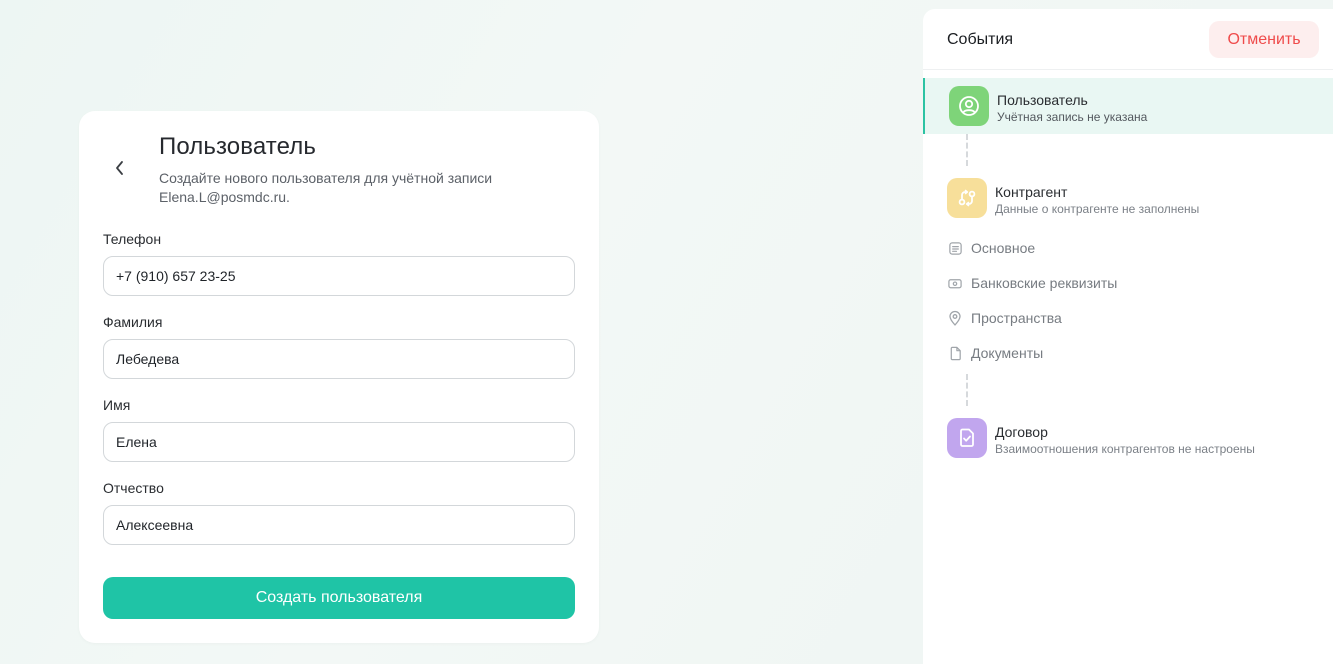 Image resolution: width=1333 pixels, height=664 pixels. What do you see at coordinates (1003, 248) in the screenshot?
I see `sub-item-main-label: Основное` at bounding box center [1003, 248].